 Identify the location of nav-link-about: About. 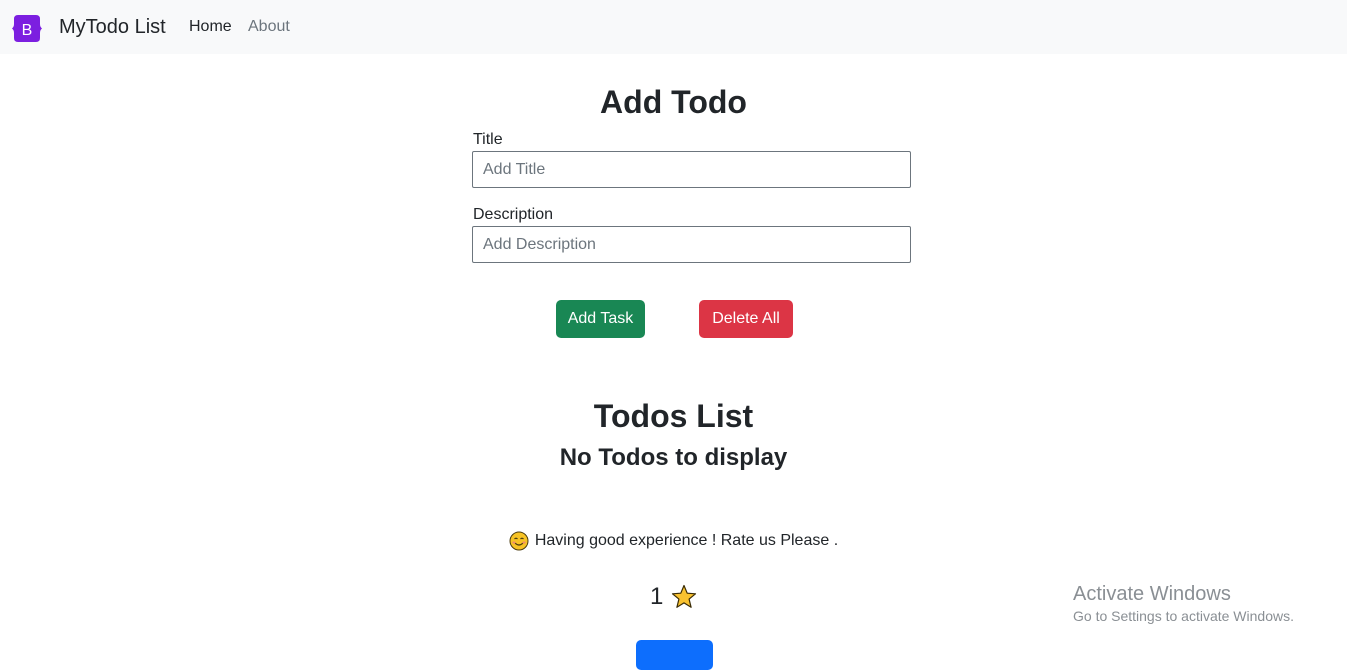
(269, 27).